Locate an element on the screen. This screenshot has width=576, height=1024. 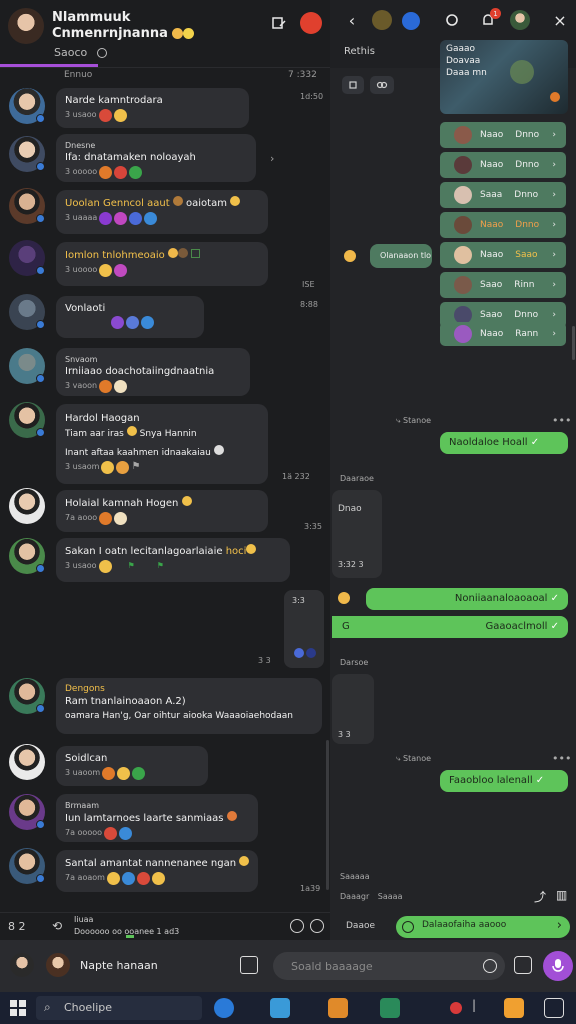
sender-name: Dengons is located at coordinates (85, 689).